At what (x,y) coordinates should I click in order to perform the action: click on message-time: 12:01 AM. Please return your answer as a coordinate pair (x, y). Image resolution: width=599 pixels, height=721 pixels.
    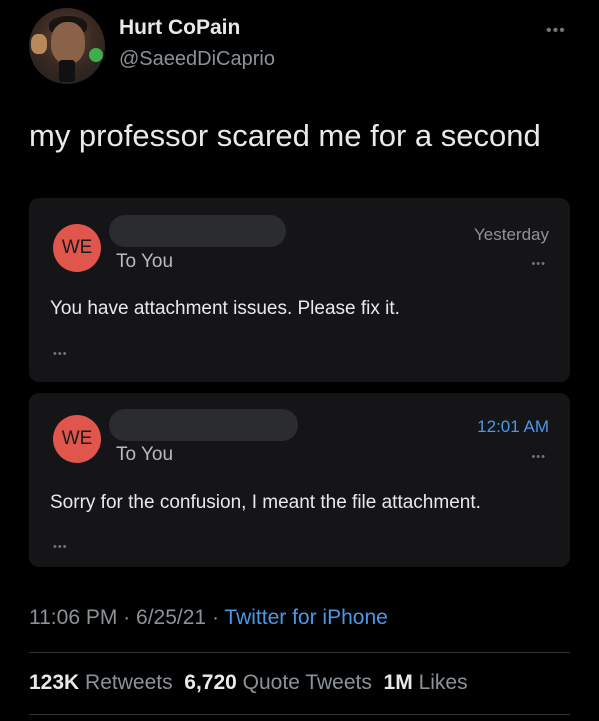
    Looking at the image, I should click on (513, 426).